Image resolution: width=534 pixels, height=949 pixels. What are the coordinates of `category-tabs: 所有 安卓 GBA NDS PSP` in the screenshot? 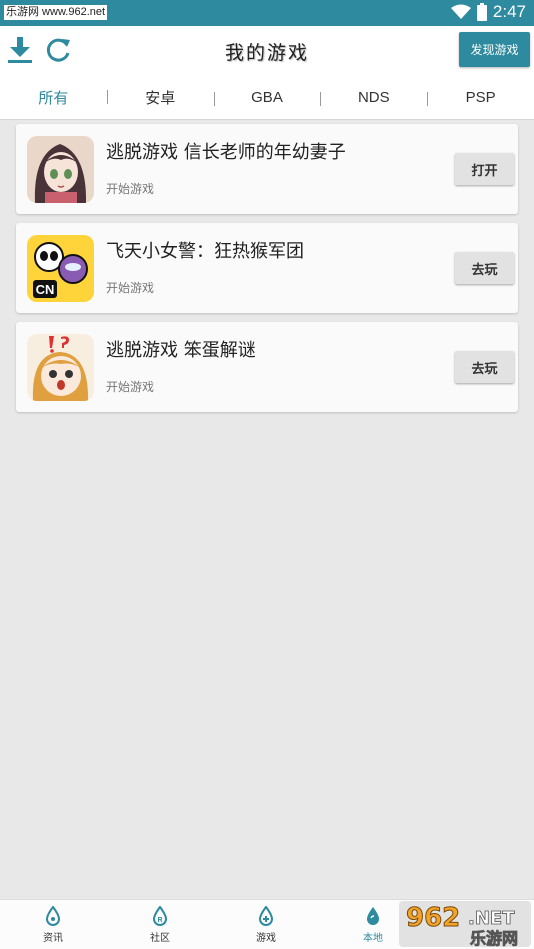 It's located at (267, 98).